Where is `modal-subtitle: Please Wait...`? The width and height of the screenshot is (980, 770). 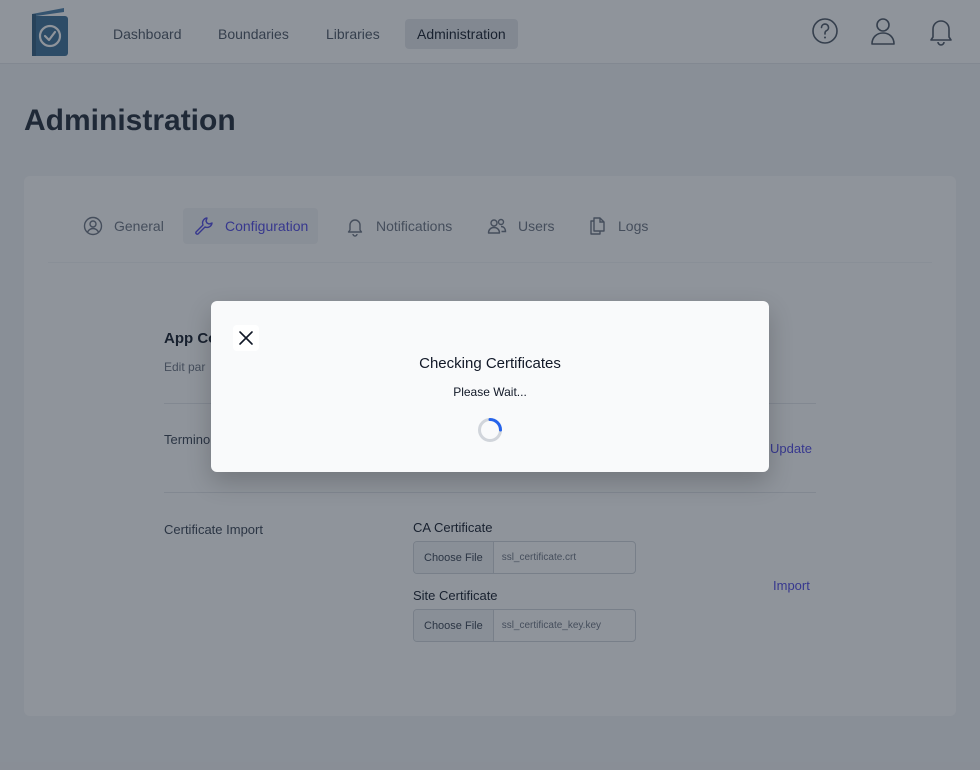
modal-subtitle: Please Wait... is located at coordinates (490, 392).